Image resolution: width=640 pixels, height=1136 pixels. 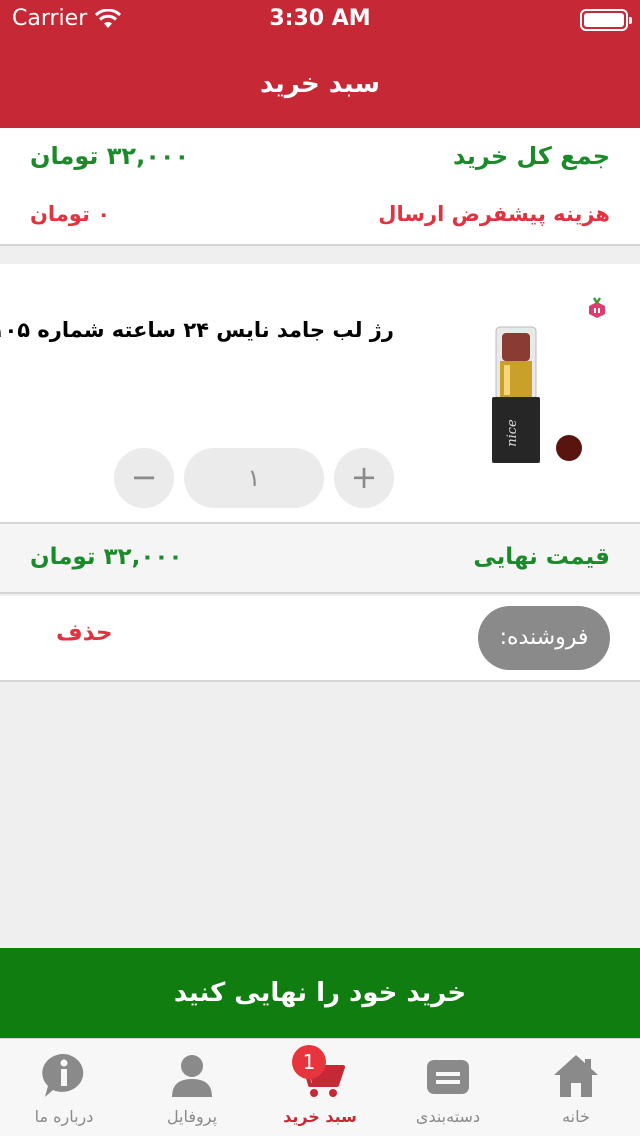 I want to click on tab-about: درباره ما, so click(x=64, y=1087).